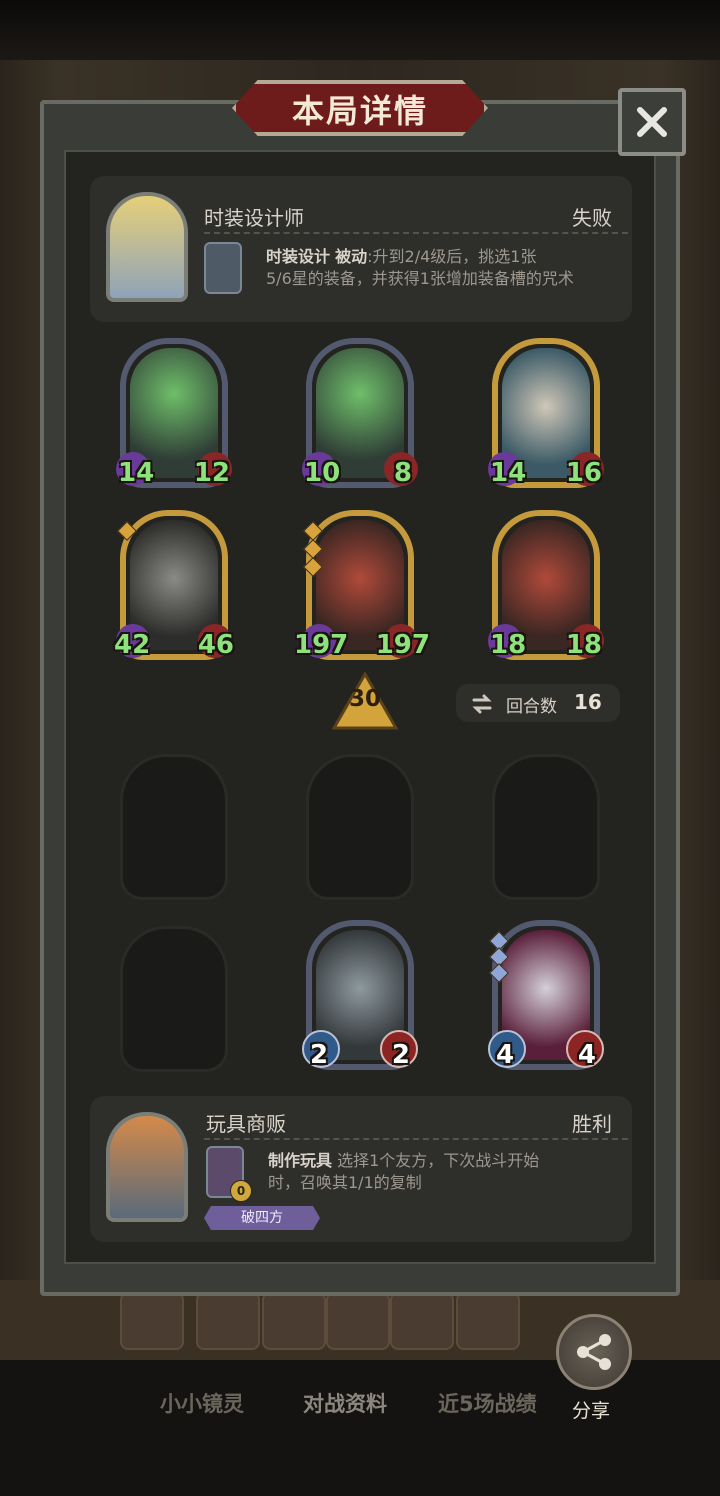 The width and height of the screenshot is (720, 1496). I want to click on round-label: 回合数, so click(531, 707).